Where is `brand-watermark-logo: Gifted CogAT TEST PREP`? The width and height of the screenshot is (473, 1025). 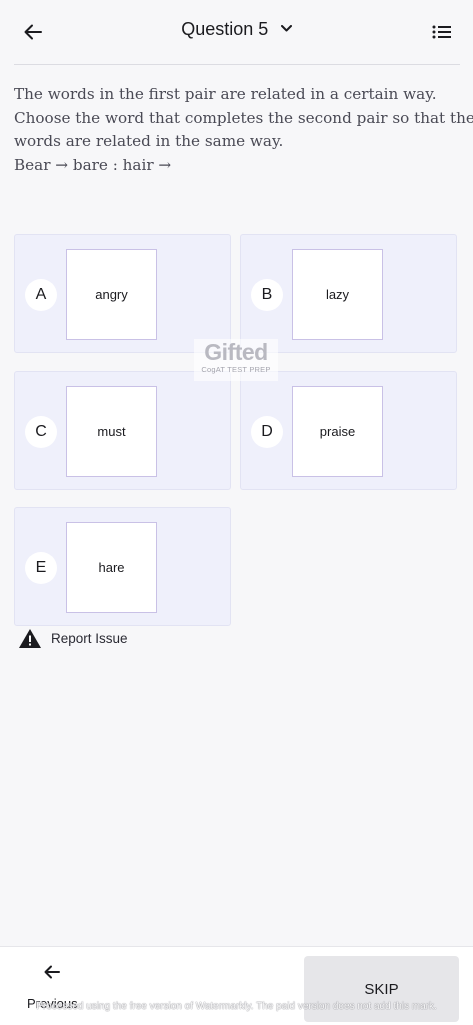
brand-watermark-logo: Gifted CogAT TEST PREP is located at coordinates (236, 360).